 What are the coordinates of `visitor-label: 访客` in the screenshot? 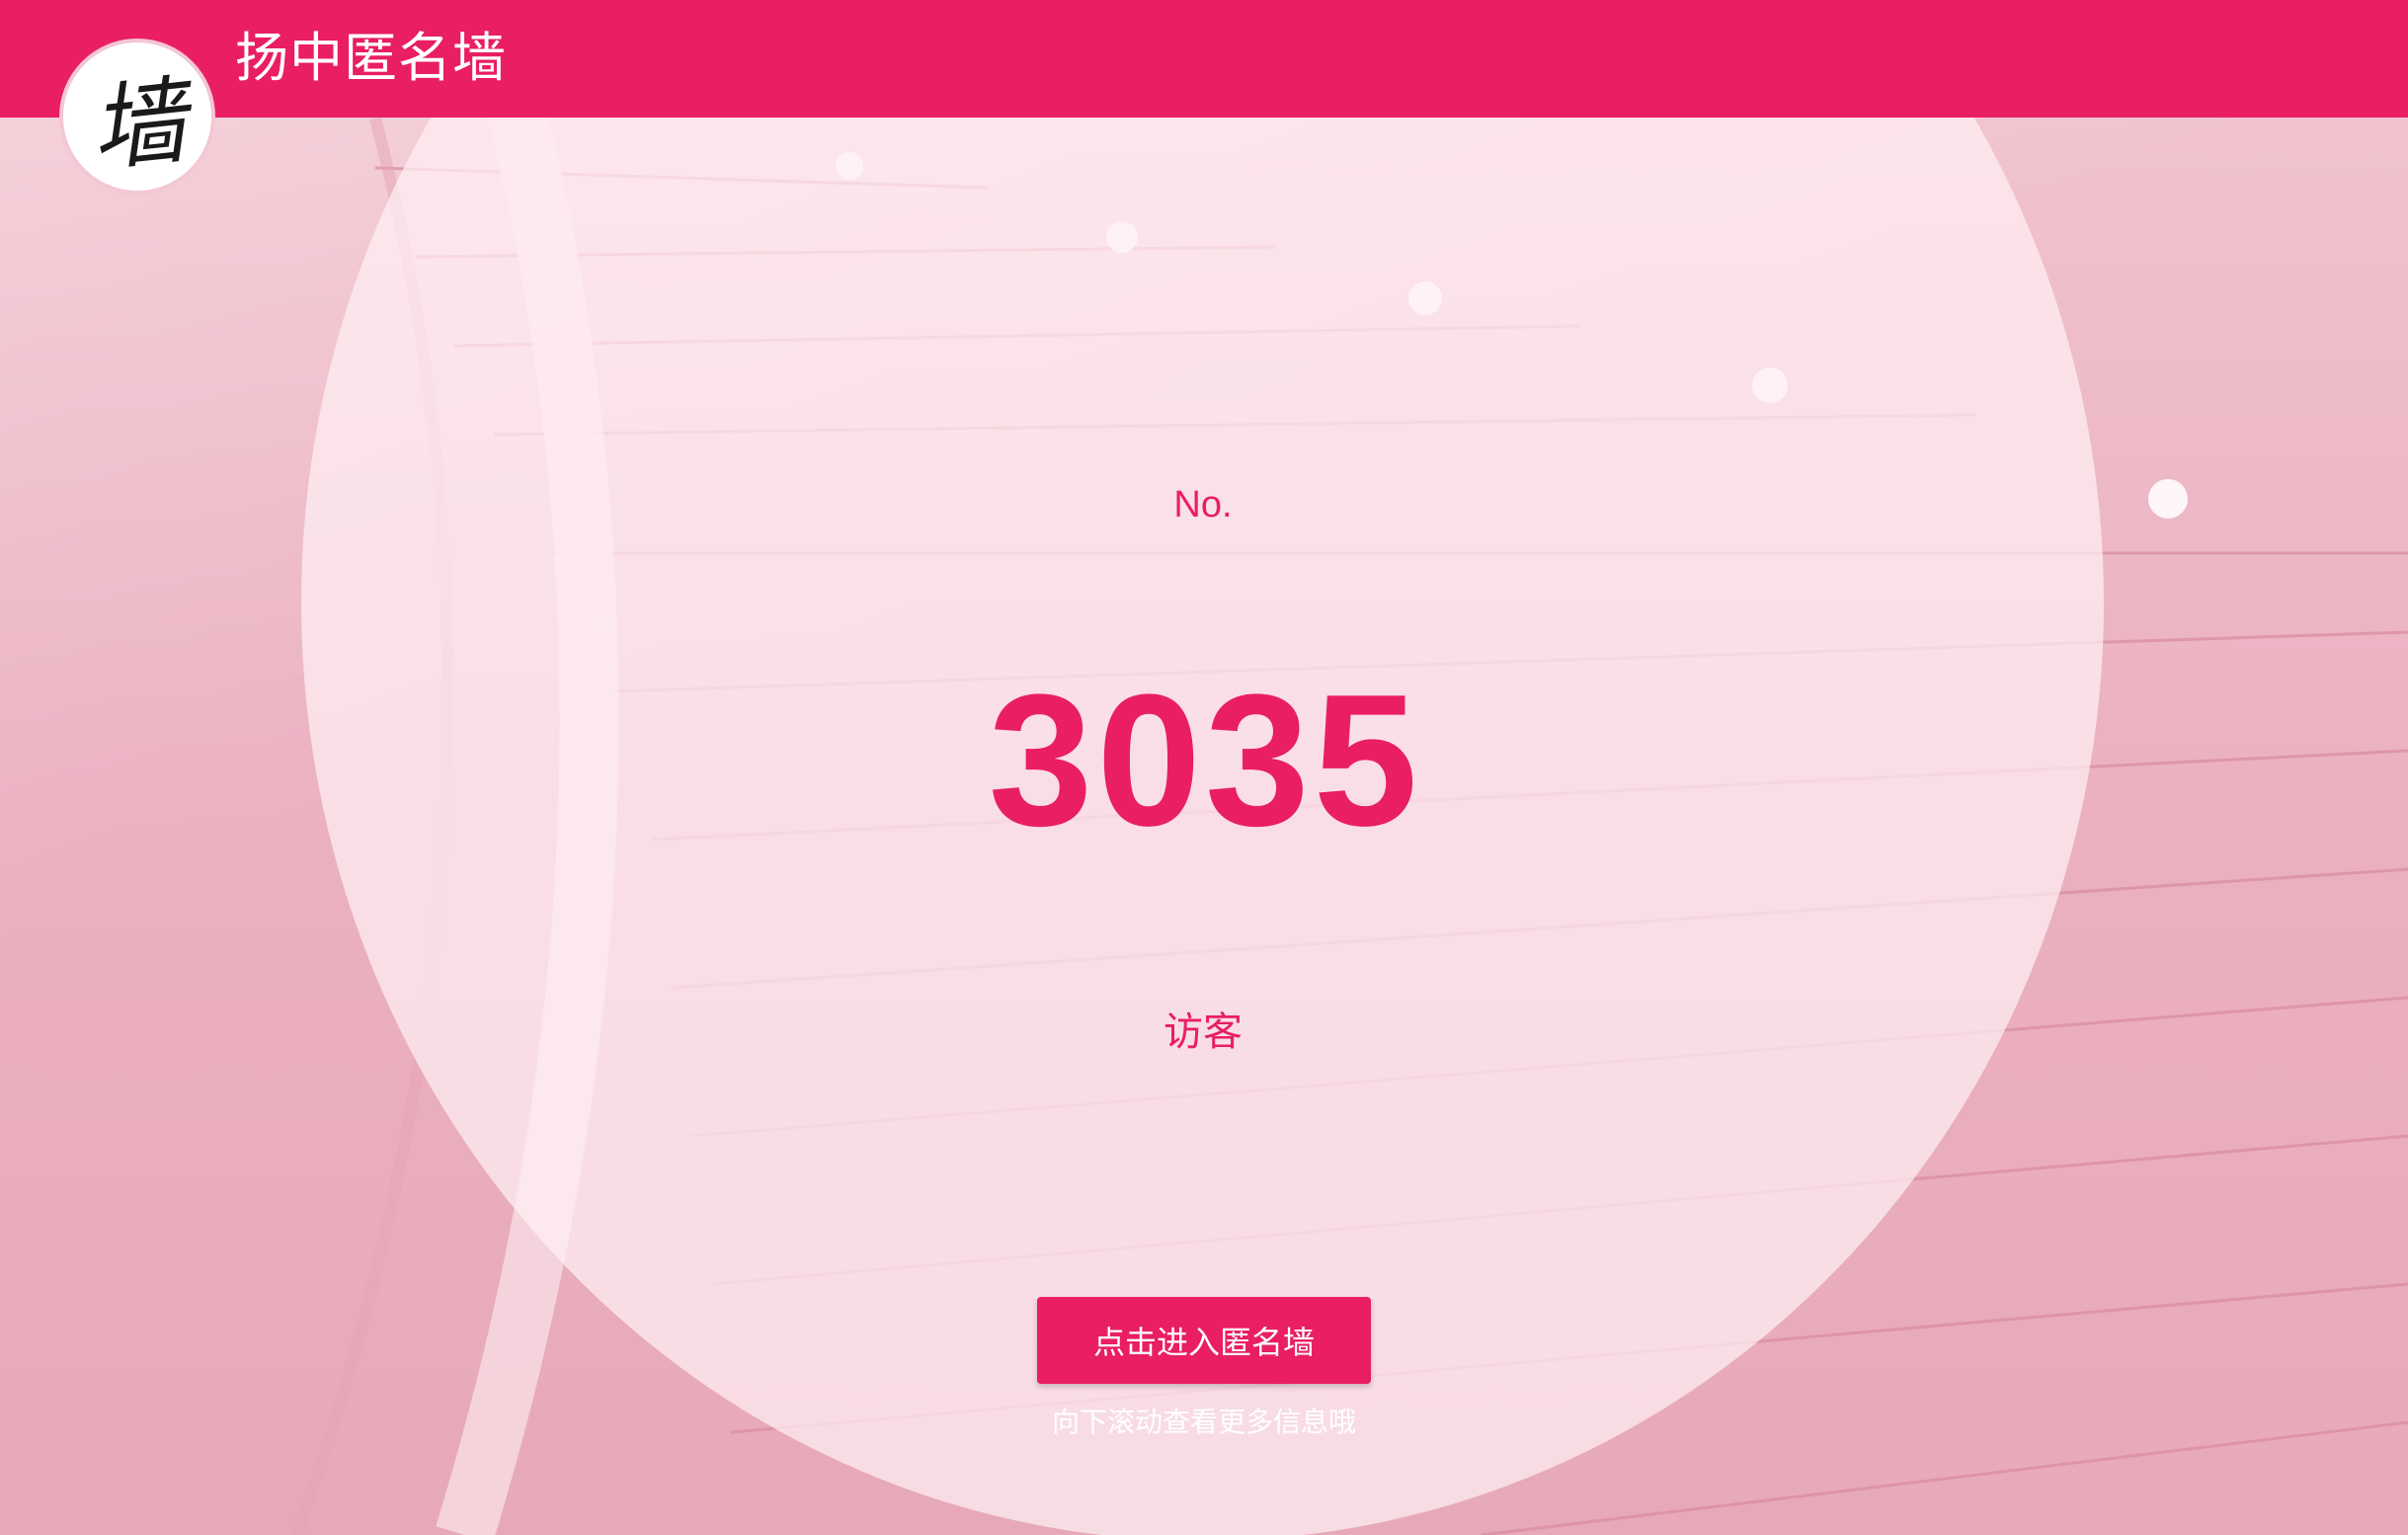 It's located at (1204, 1032).